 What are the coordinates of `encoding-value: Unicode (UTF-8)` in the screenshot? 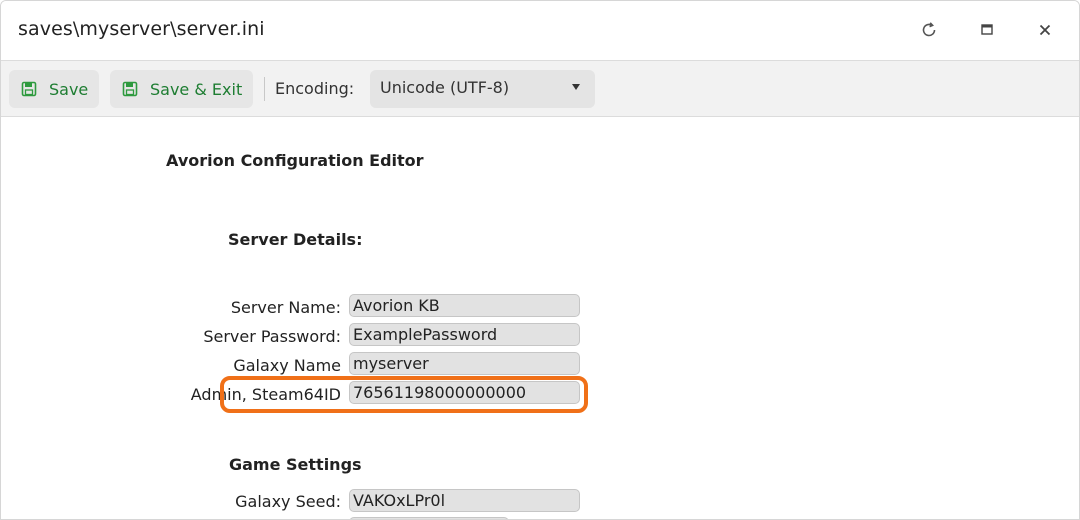 It's located at (445, 87).